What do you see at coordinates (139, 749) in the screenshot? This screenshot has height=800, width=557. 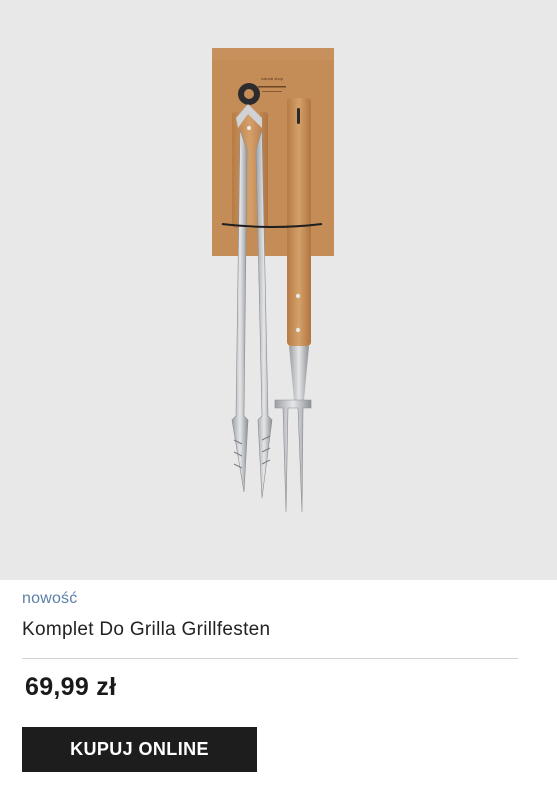 I see `buy-online-button: KUPUJ ONLINE` at bounding box center [139, 749].